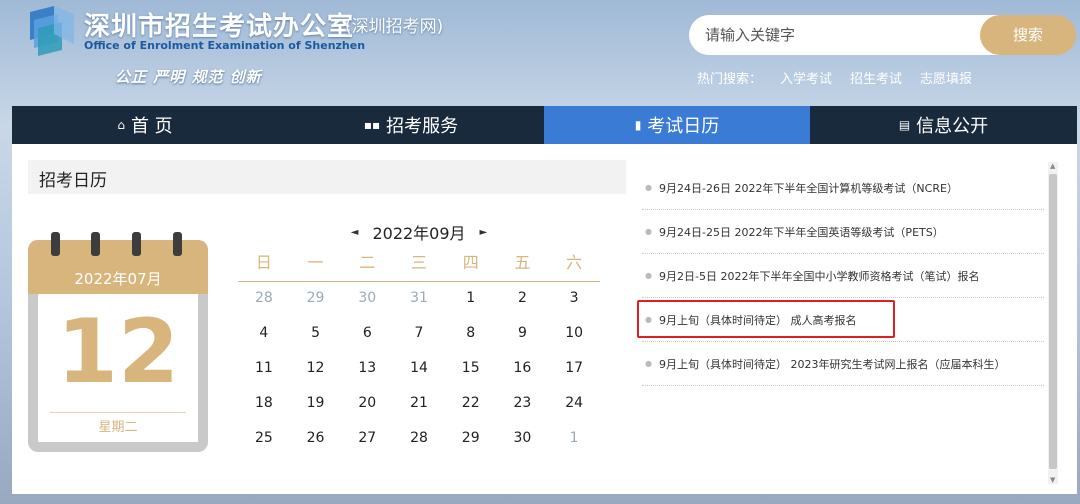 This screenshot has width=1080, height=504. I want to click on calendar-day: 31, so click(419, 301).